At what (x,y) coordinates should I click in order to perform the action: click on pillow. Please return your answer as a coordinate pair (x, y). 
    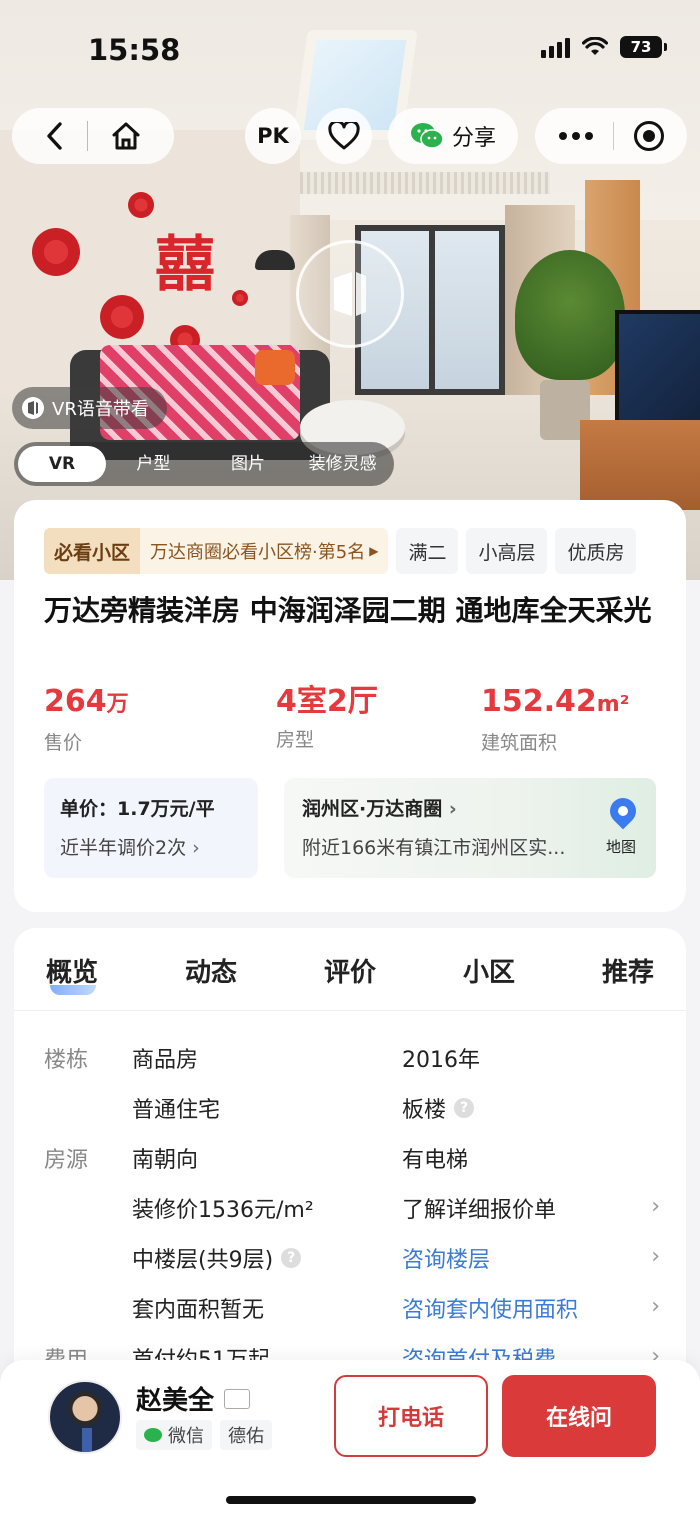
    Looking at the image, I should click on (275, 367).